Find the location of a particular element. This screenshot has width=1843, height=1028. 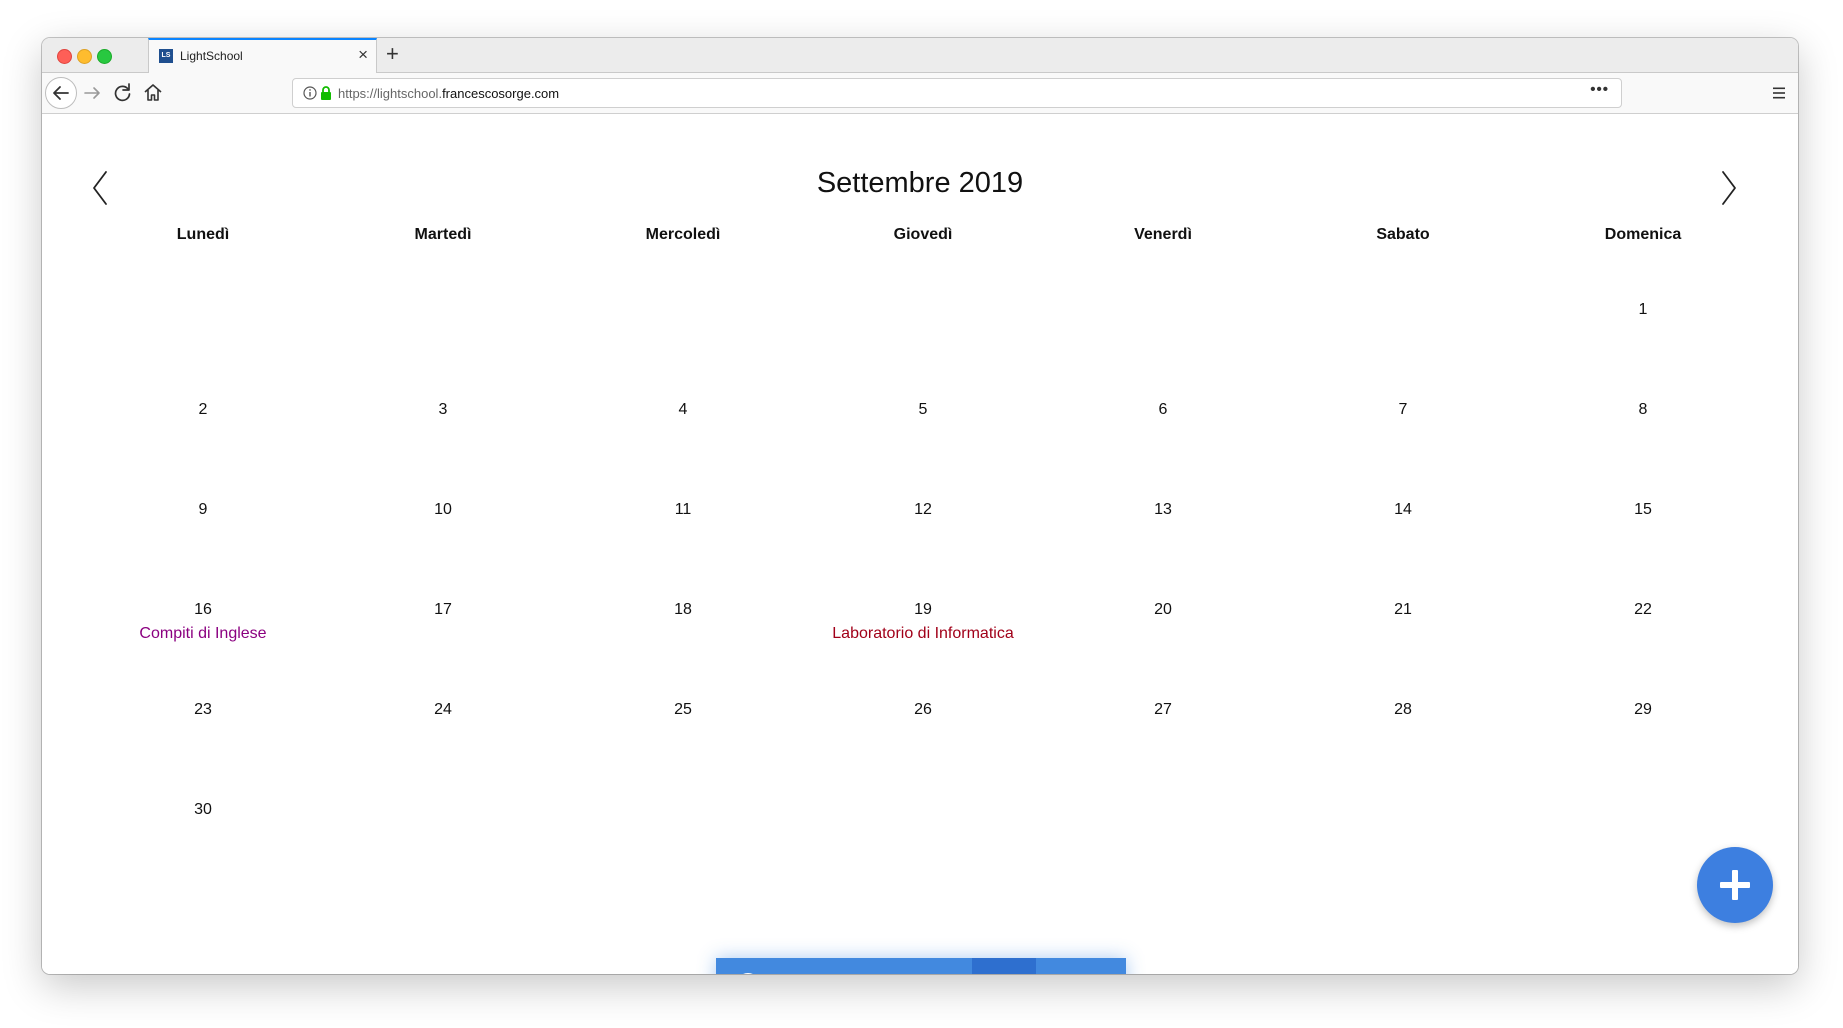

back-button is located at coordinates (61, 93).